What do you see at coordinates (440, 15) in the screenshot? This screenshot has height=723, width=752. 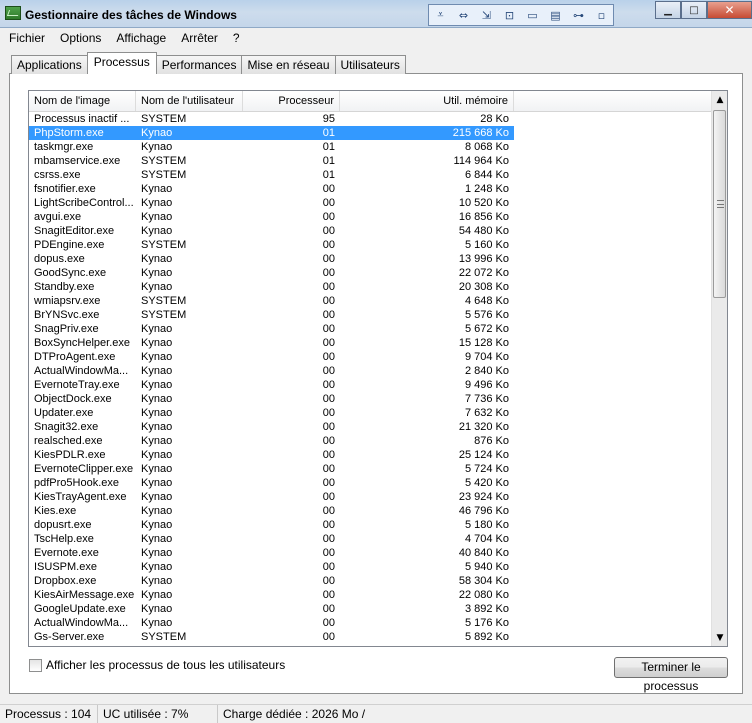 I see `collapse-down-icon: ⩡` at bounding box center [440, 15].